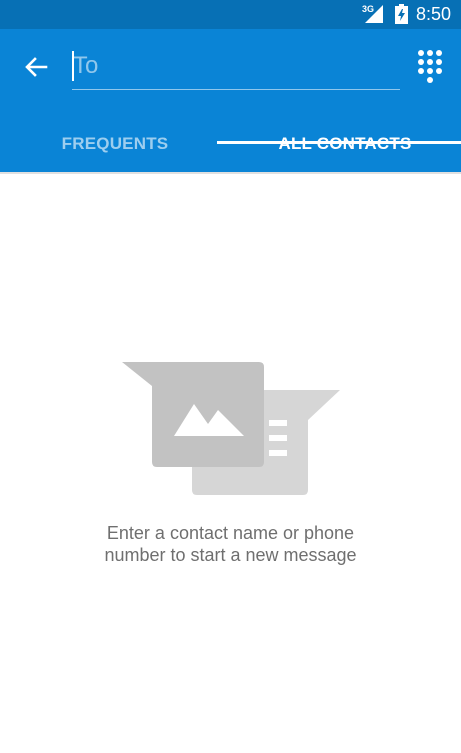 The image size is (461, 753). Describe the element at coordinates (430, 66) in the screenshot. I see `dialpad-icon` at that location.